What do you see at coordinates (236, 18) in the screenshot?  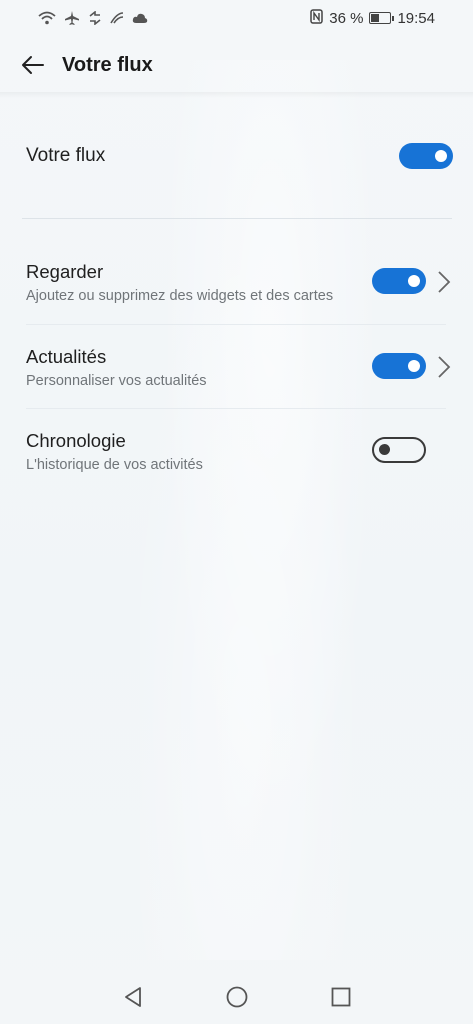 I see `status-bar: 36 % 19:54` at bounding box center [236, 18].